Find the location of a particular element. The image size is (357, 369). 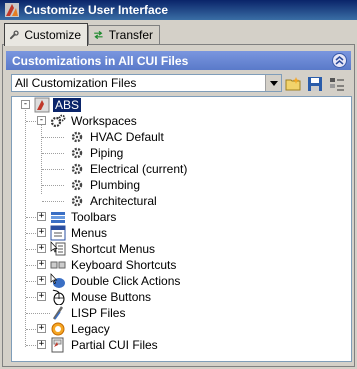

save-button is located at coordinates (315, 83).